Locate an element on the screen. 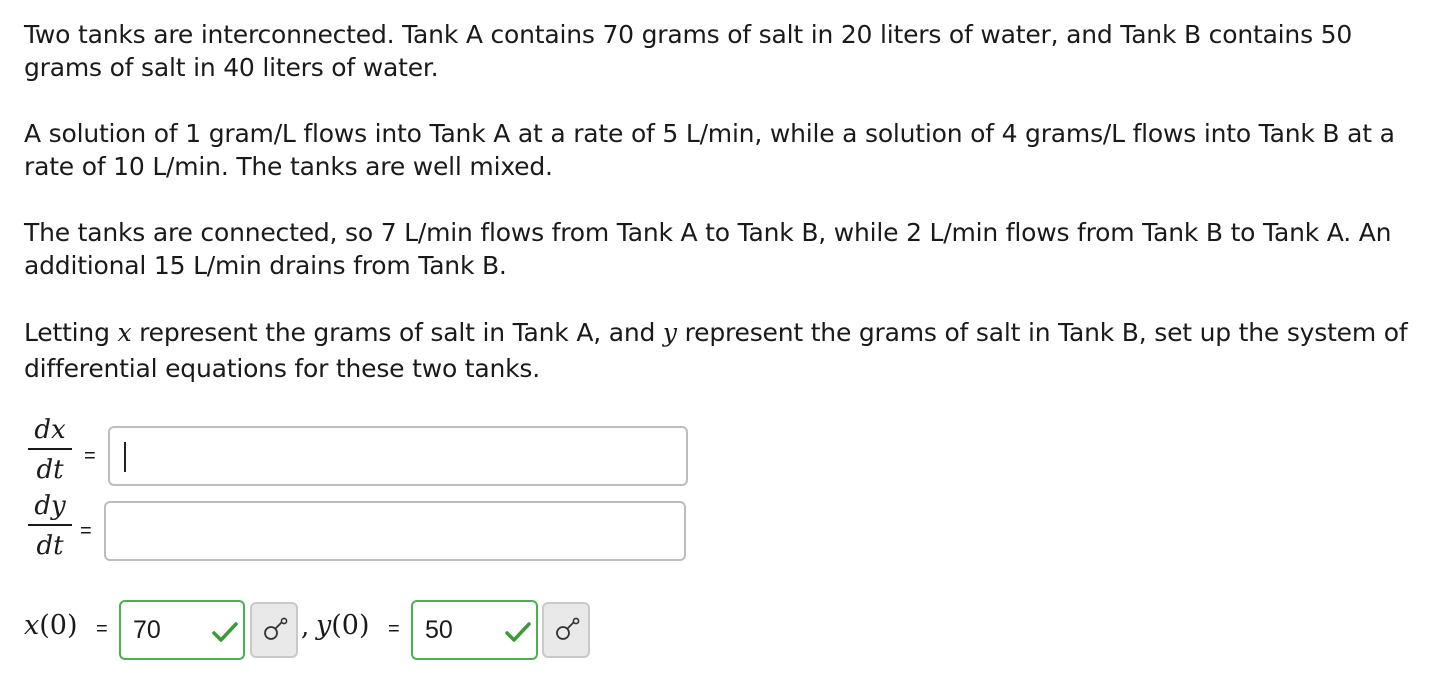  dy-numerator: dy is located at coordinates (50, 506).